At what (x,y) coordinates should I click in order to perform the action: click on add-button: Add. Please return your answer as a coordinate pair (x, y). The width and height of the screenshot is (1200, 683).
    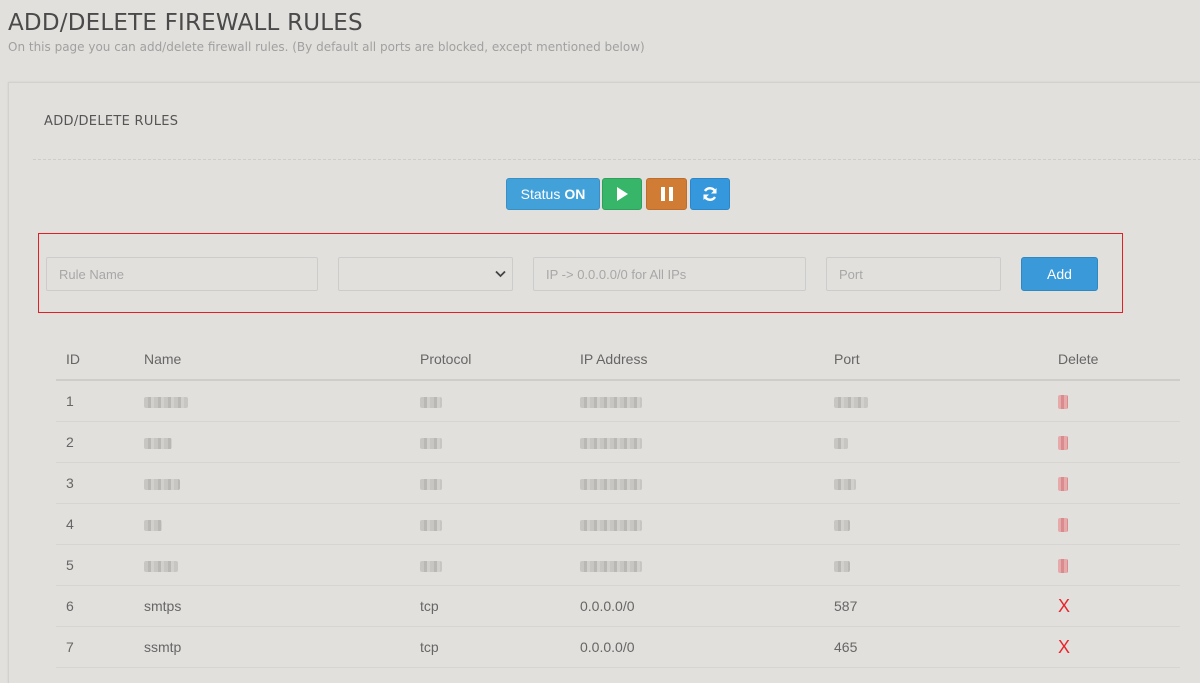
    Looking at the image, I should click on (1059, 274).